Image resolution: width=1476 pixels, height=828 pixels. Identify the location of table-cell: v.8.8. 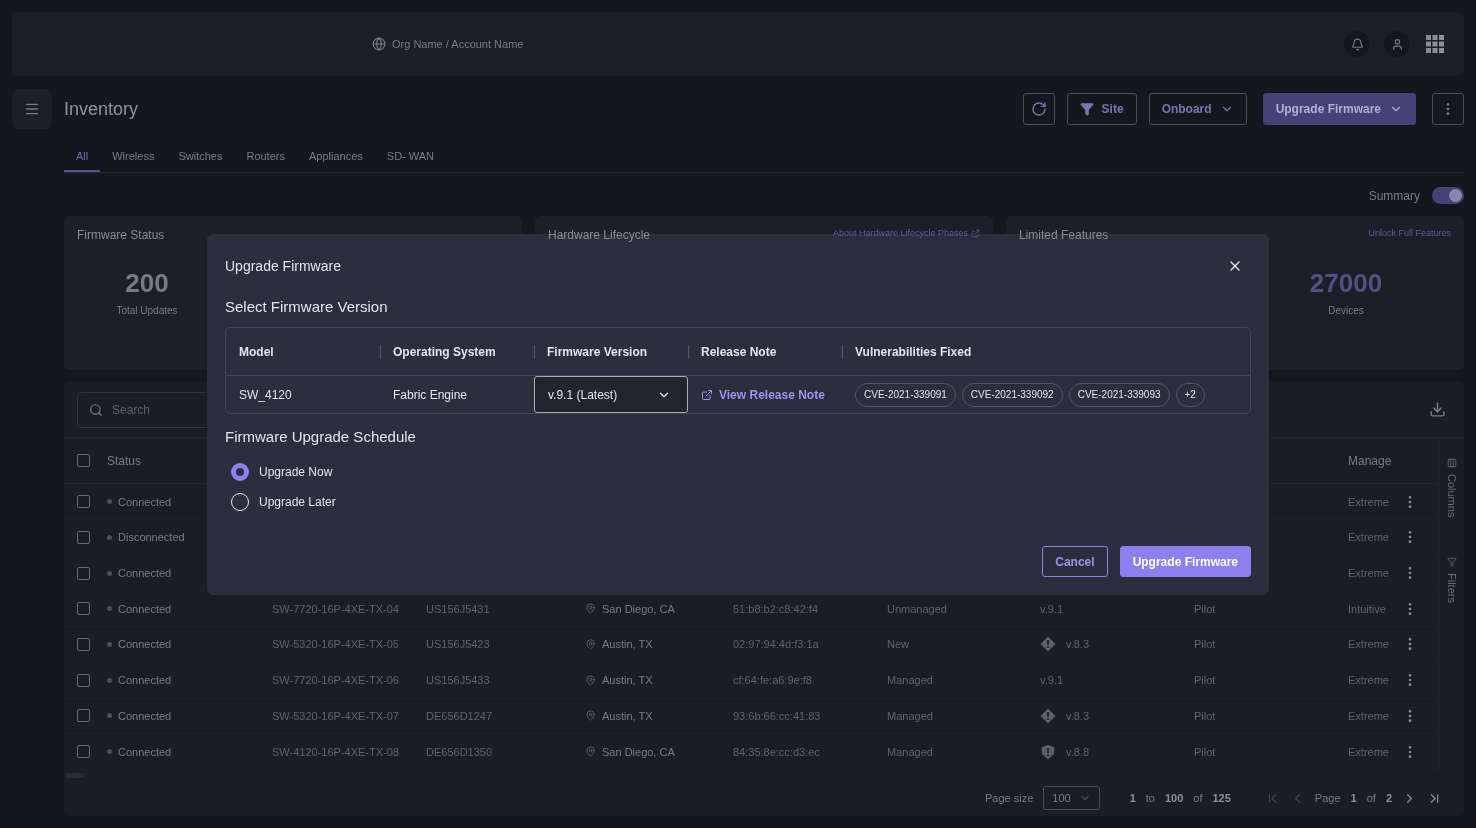
(1078, 751).